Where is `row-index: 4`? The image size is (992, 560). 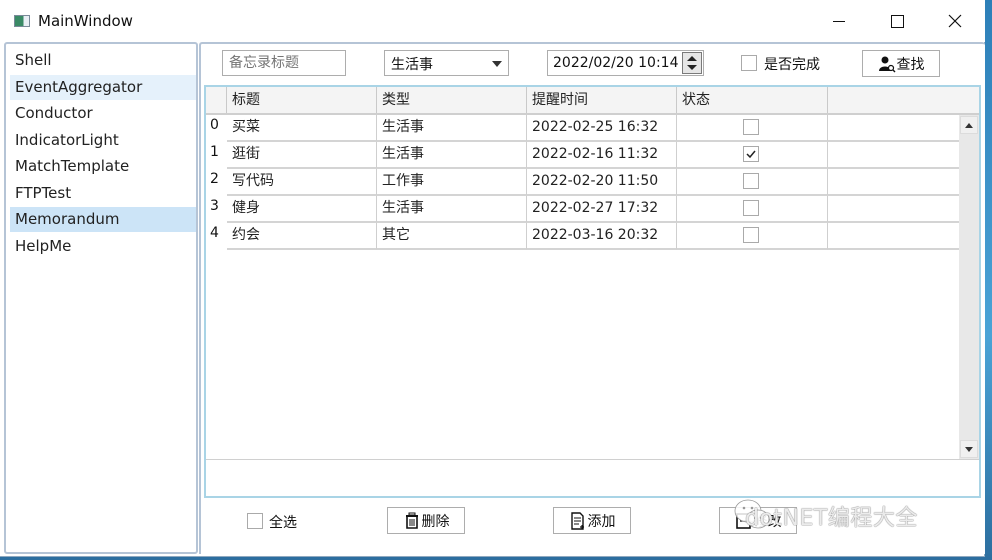
row-index: 4 is located at coordinates (214, 233).